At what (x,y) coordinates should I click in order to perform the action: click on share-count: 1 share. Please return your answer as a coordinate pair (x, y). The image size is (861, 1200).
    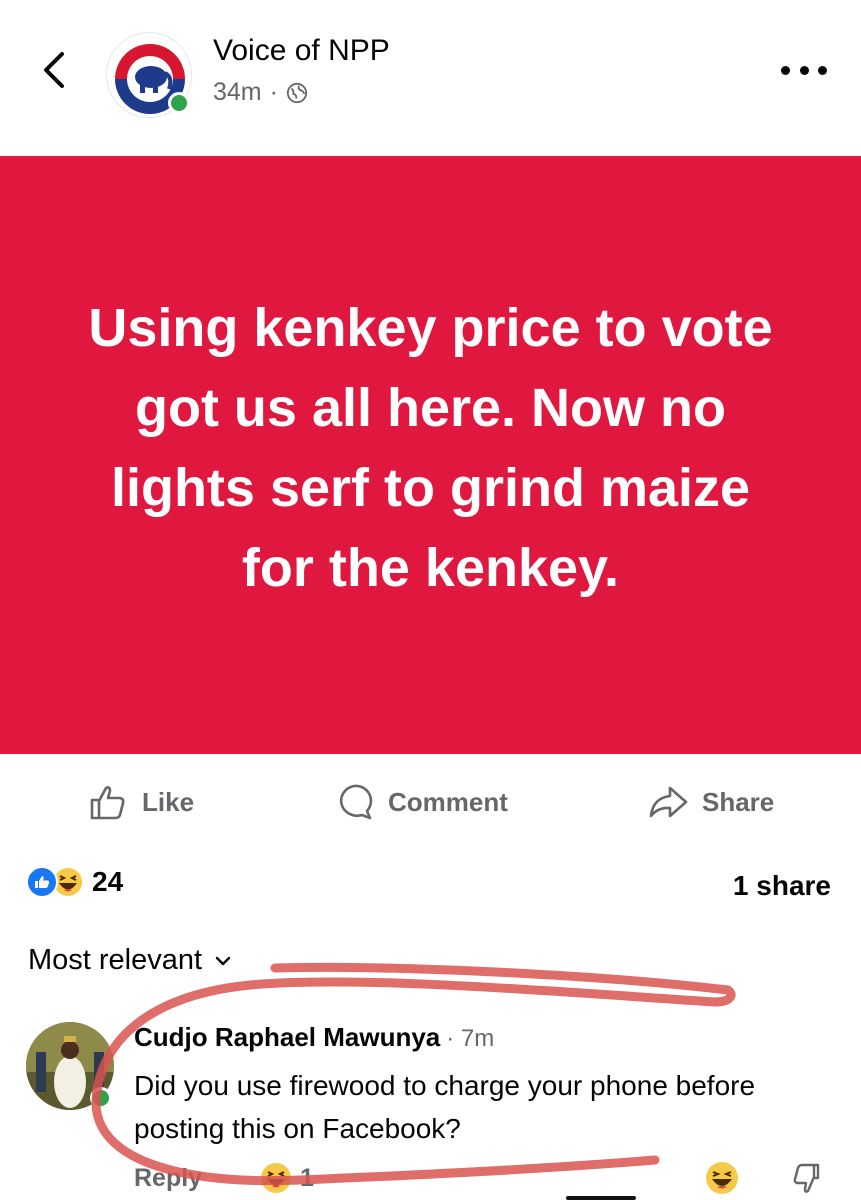
    Looking at the image, I should click on (782, 886).